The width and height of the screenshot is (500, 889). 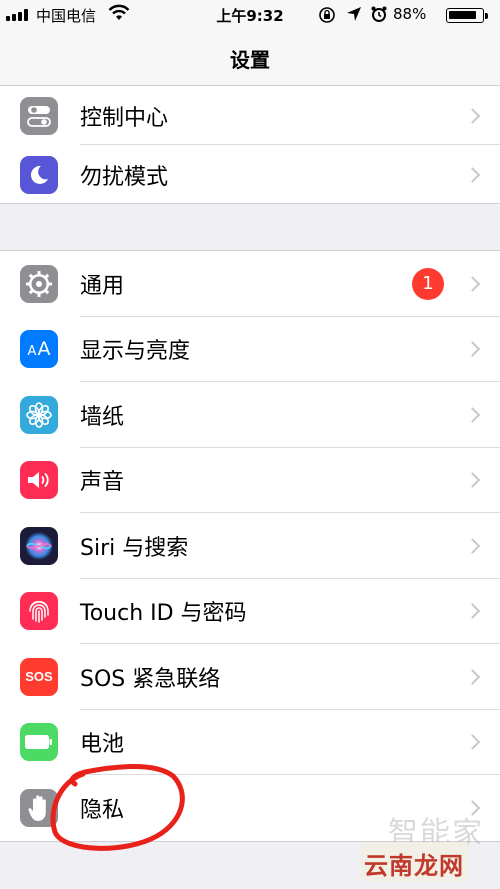 What do you see at coordinates (250, 677) in the screenshot?
I see `settings-row-emergency-sos: SOS SOS 紧急联络` at bounding box center [250, 677].